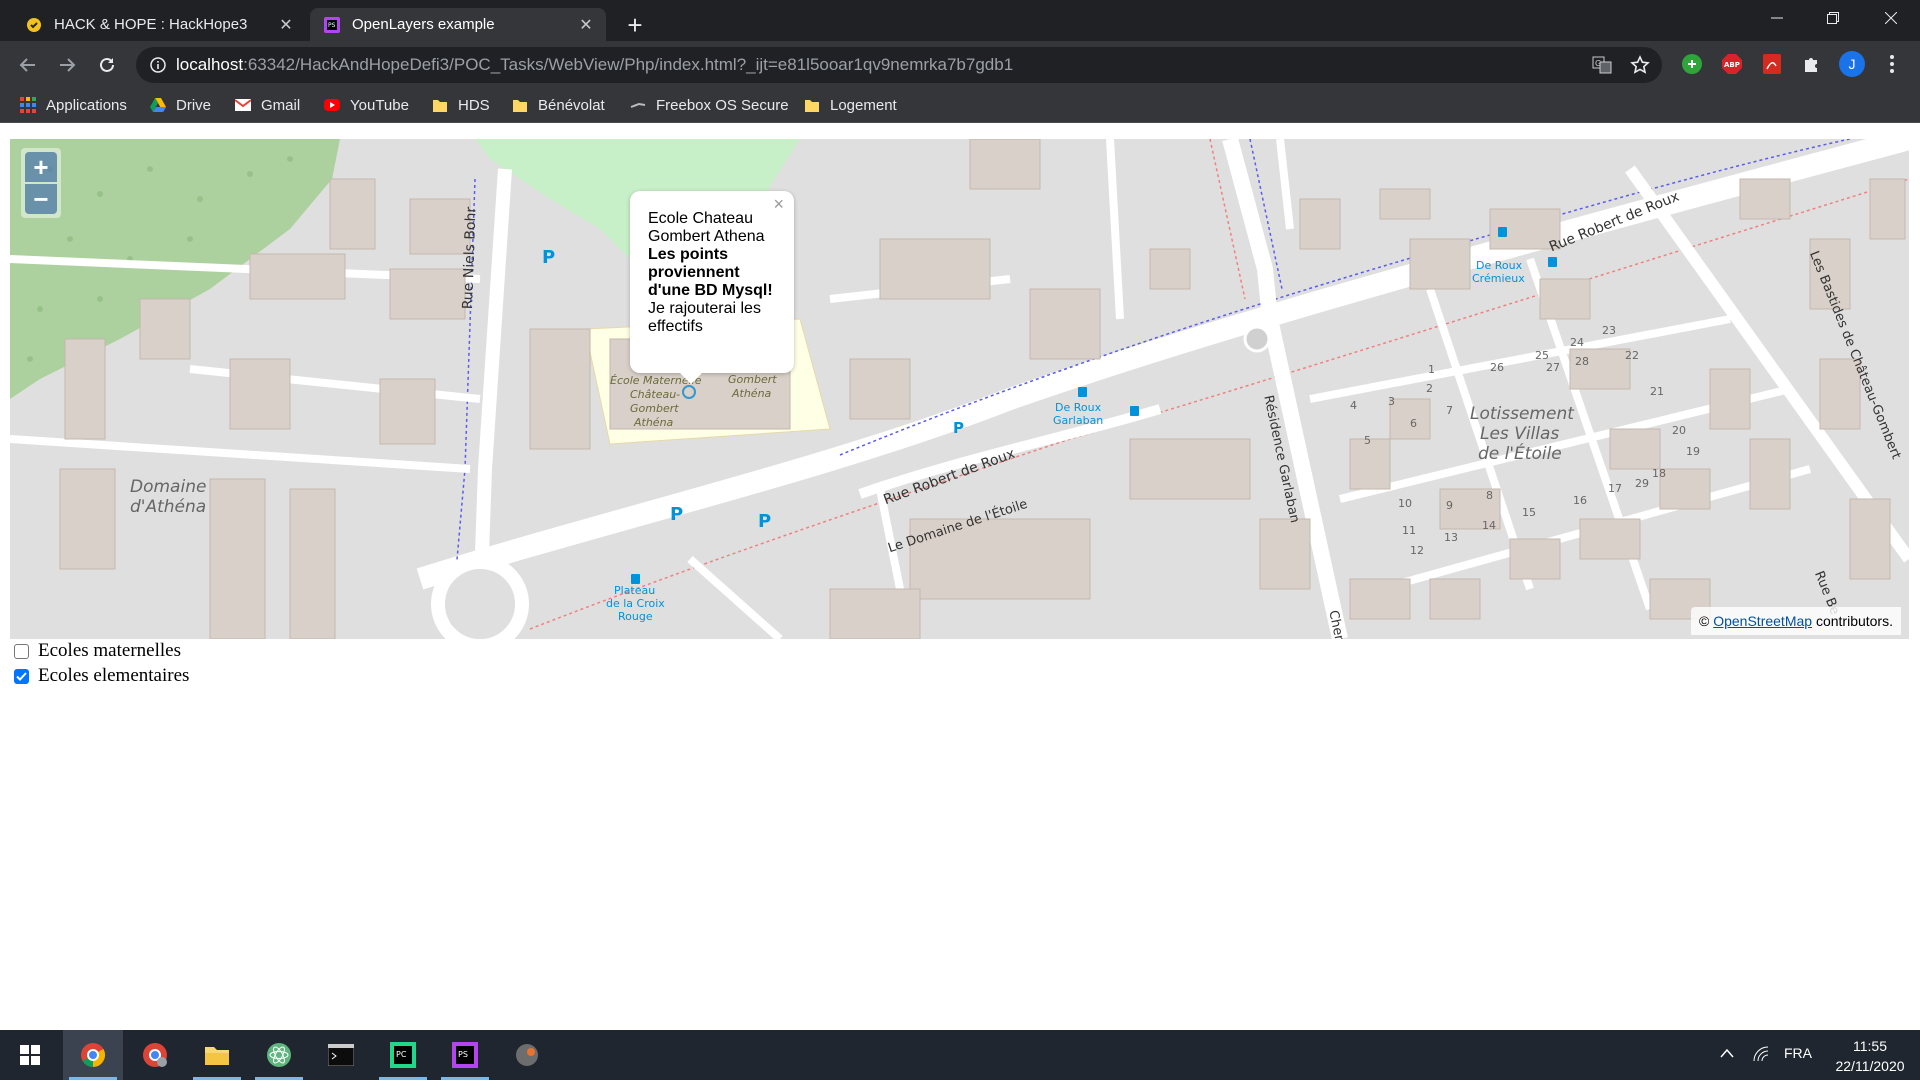  I want to click on clock: 11:55 22/11/2020, so click(1870, 1056).